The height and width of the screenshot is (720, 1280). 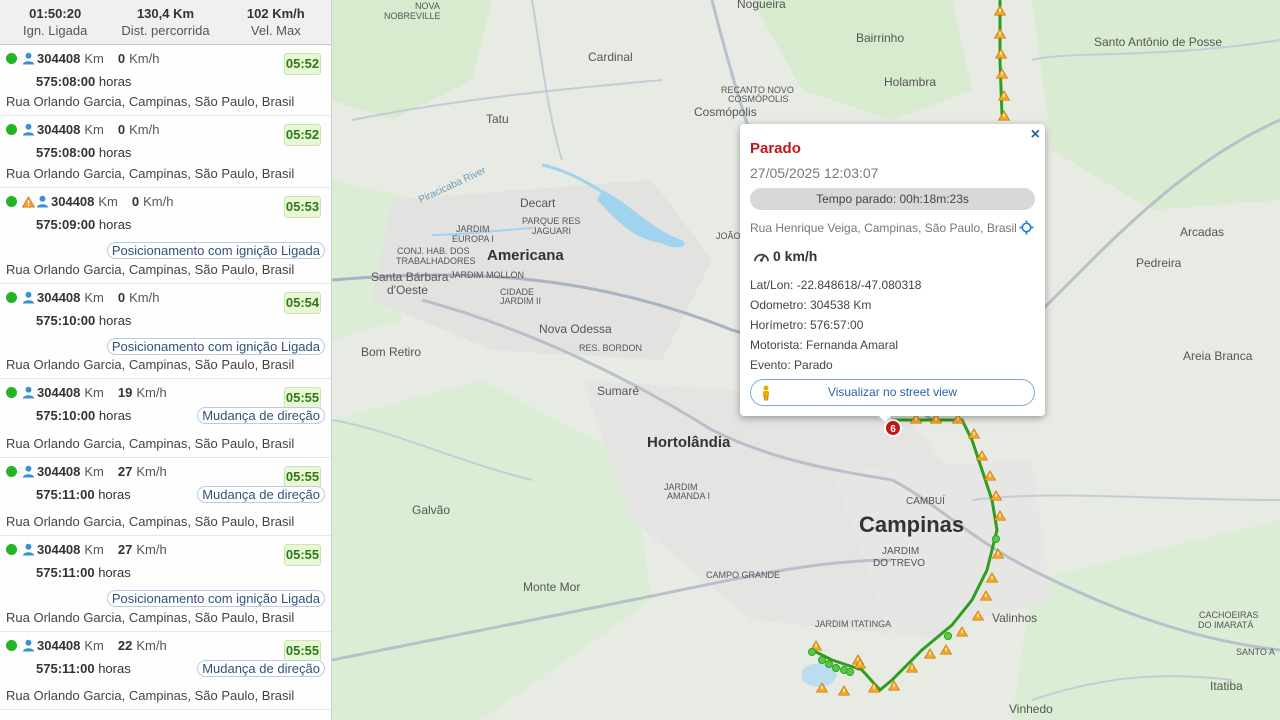 I want to click on driver-icon, so click(x=28, y=392).